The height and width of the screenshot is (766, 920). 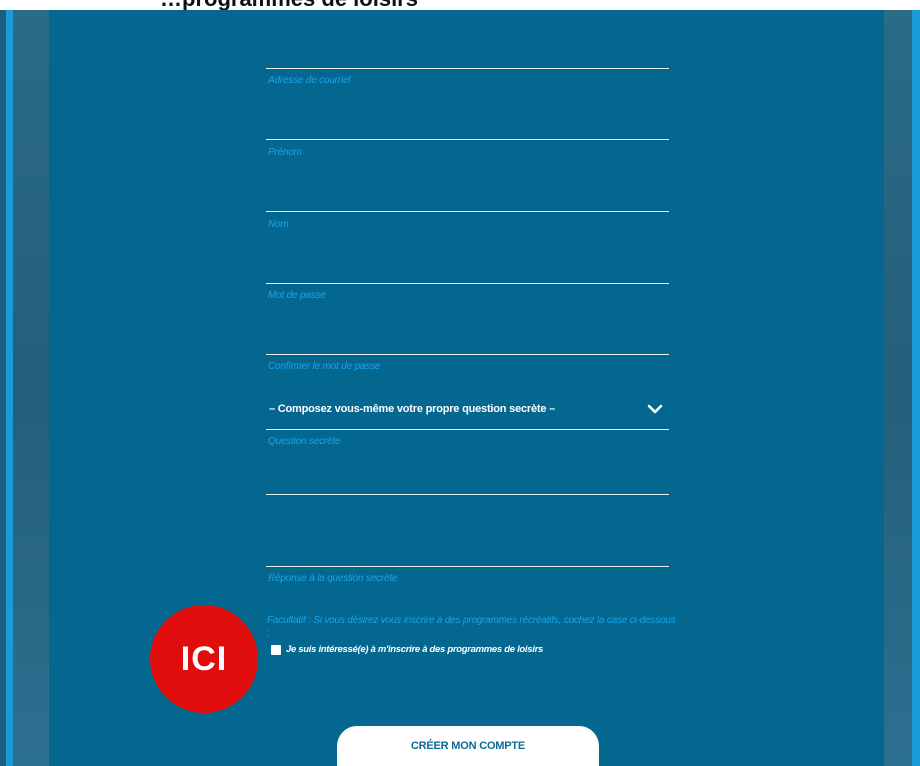 I want to click on secret-question-label-wrap: Question secrète, so click(x=467, y=440).